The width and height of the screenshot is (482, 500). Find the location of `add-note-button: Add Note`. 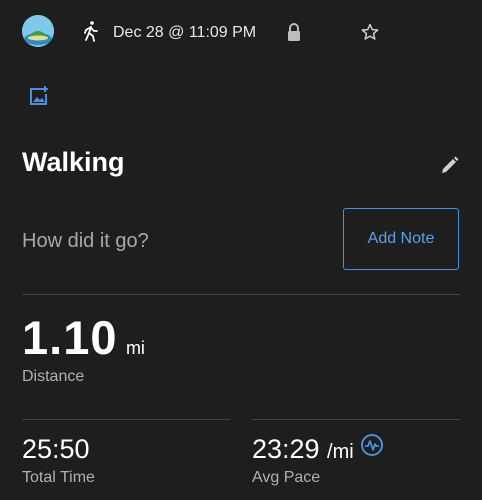

add-note-button: Add Note is located at coordinates (401, 239).